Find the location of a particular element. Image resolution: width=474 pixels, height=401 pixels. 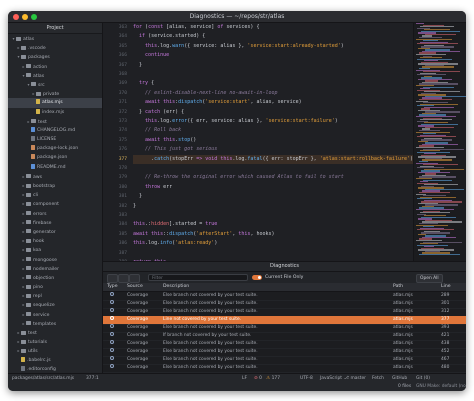

status-line-ending: LF is located at coordinates (244, 379).